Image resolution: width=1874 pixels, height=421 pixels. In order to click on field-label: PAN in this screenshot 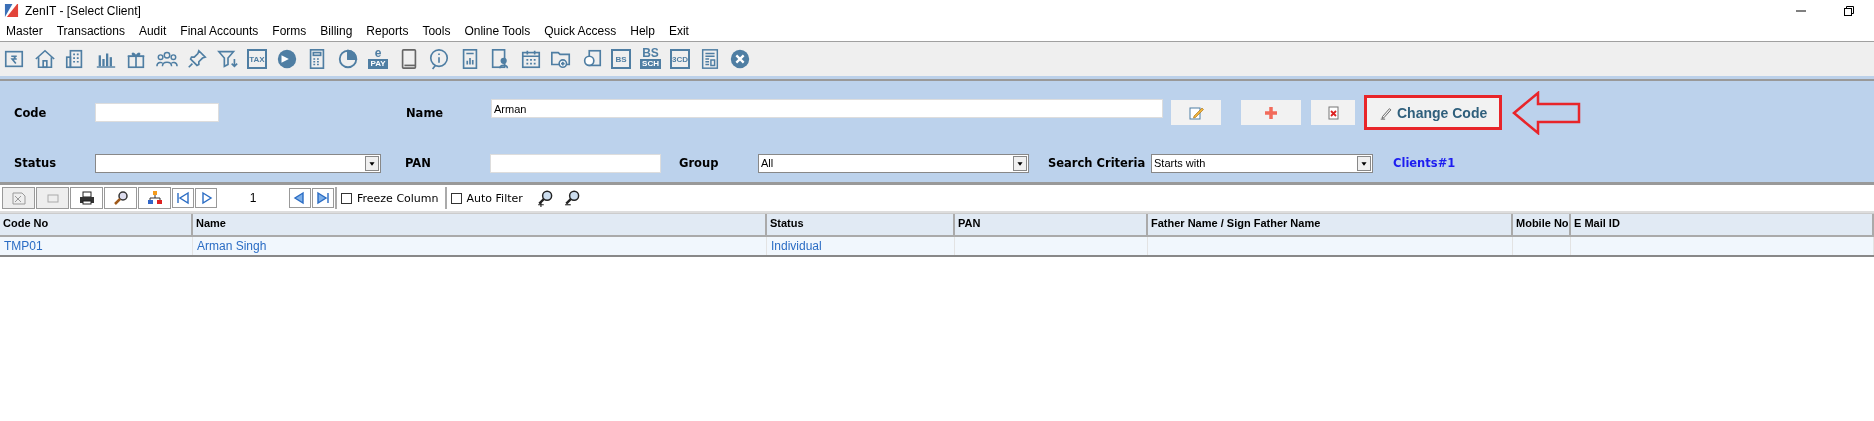, I will do `click(418, 163)`.